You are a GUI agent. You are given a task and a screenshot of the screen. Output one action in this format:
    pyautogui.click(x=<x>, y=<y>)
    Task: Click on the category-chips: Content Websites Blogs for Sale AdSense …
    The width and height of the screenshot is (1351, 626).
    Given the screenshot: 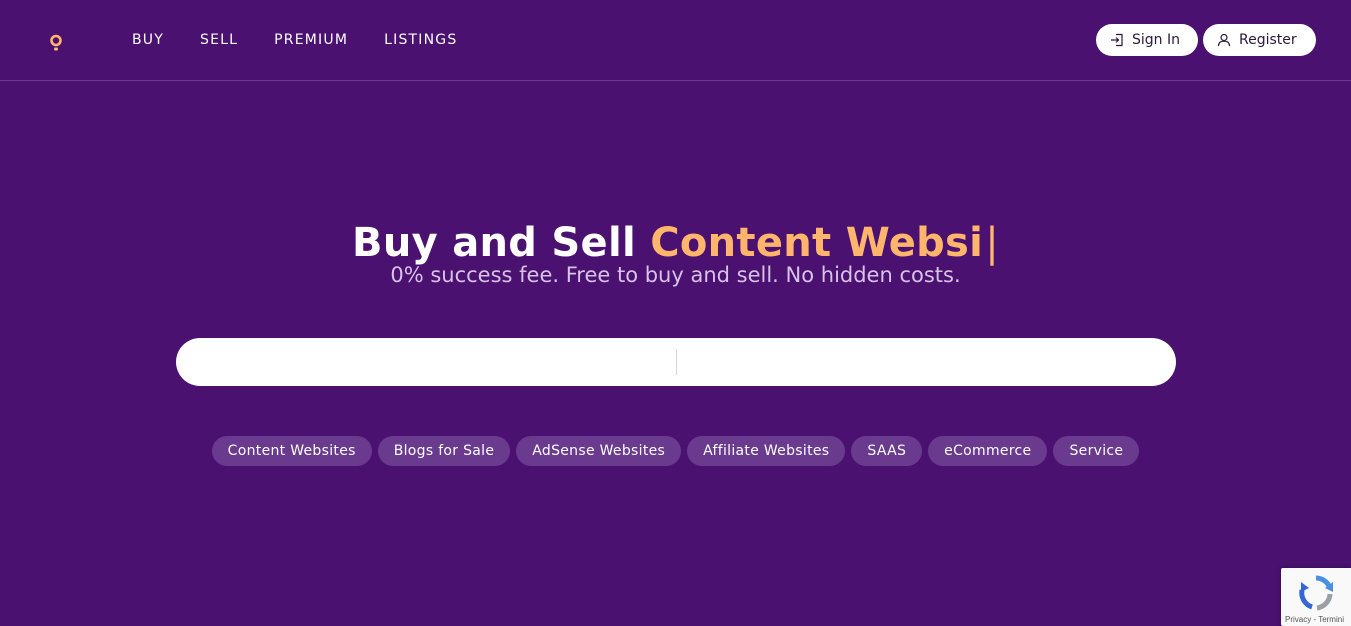 What is the action you would take?
    pyautogui.click(x=675, y=451)
    